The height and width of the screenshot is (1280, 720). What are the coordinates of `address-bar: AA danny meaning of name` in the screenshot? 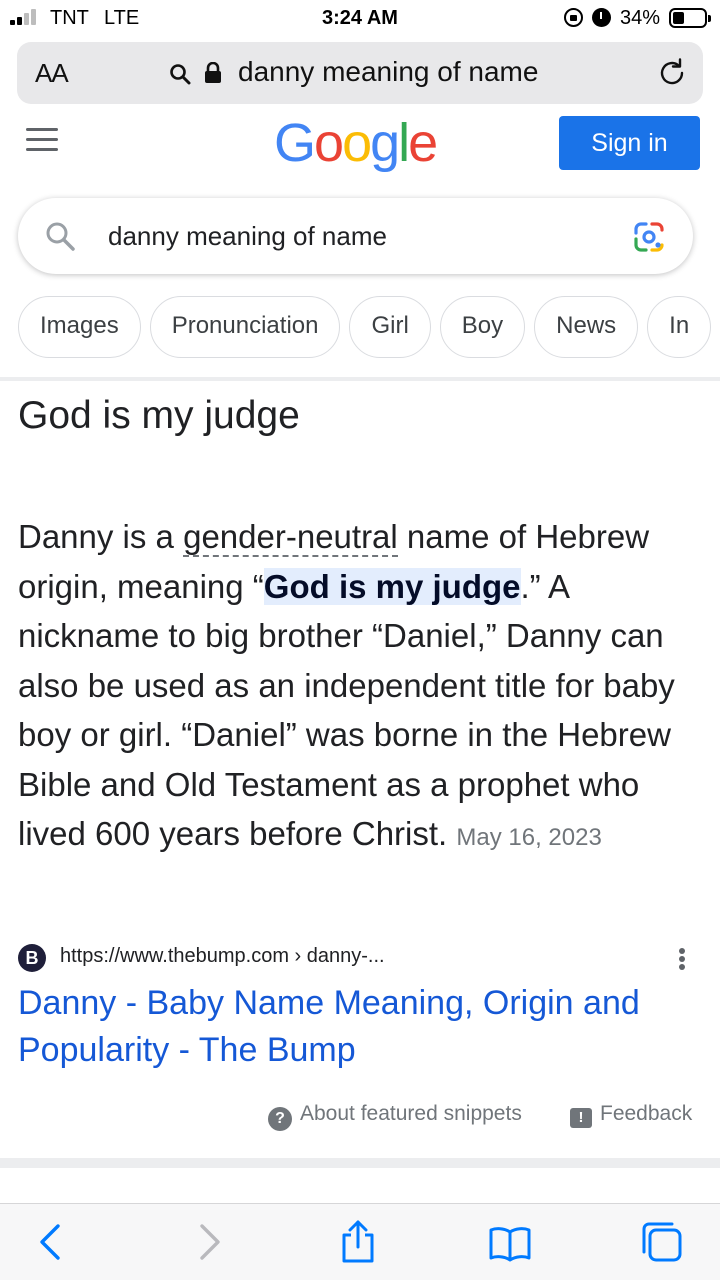 It's located at (360, 73).